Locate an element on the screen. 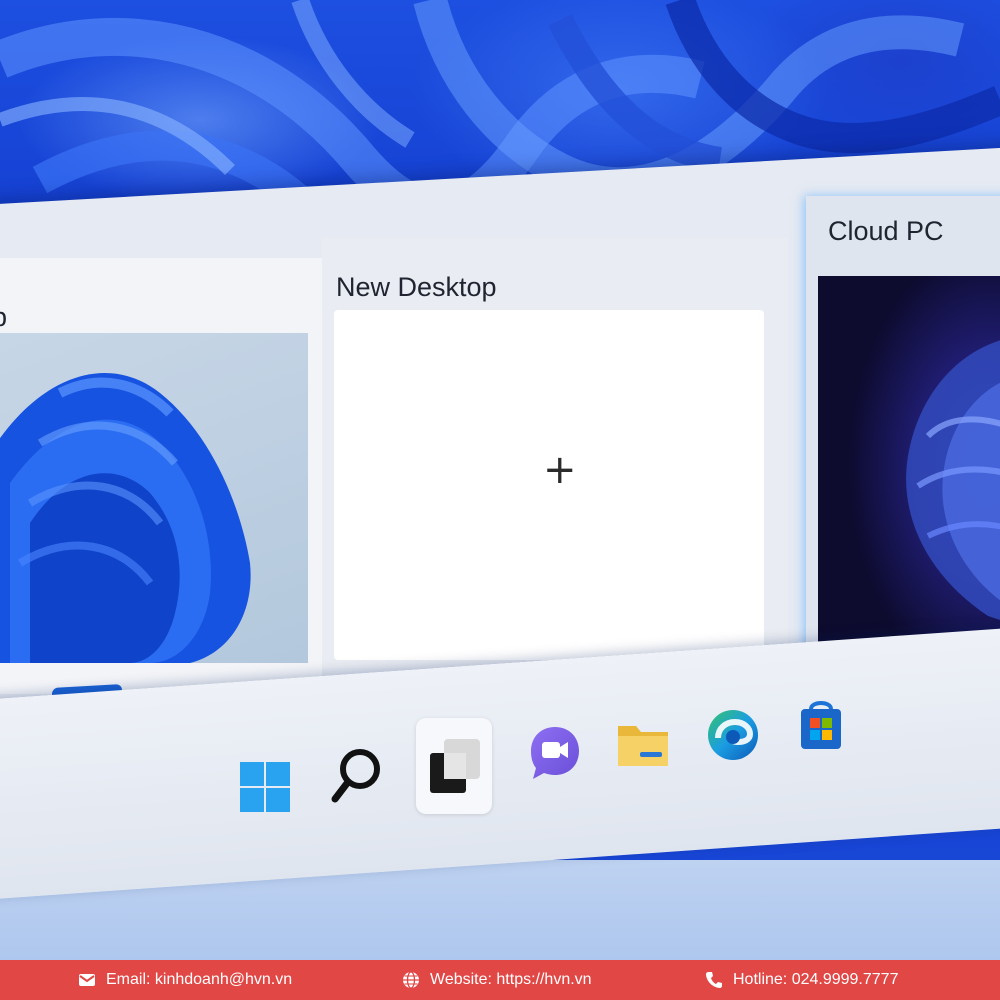  edge-browser-button is located at coordinates (733, 735).